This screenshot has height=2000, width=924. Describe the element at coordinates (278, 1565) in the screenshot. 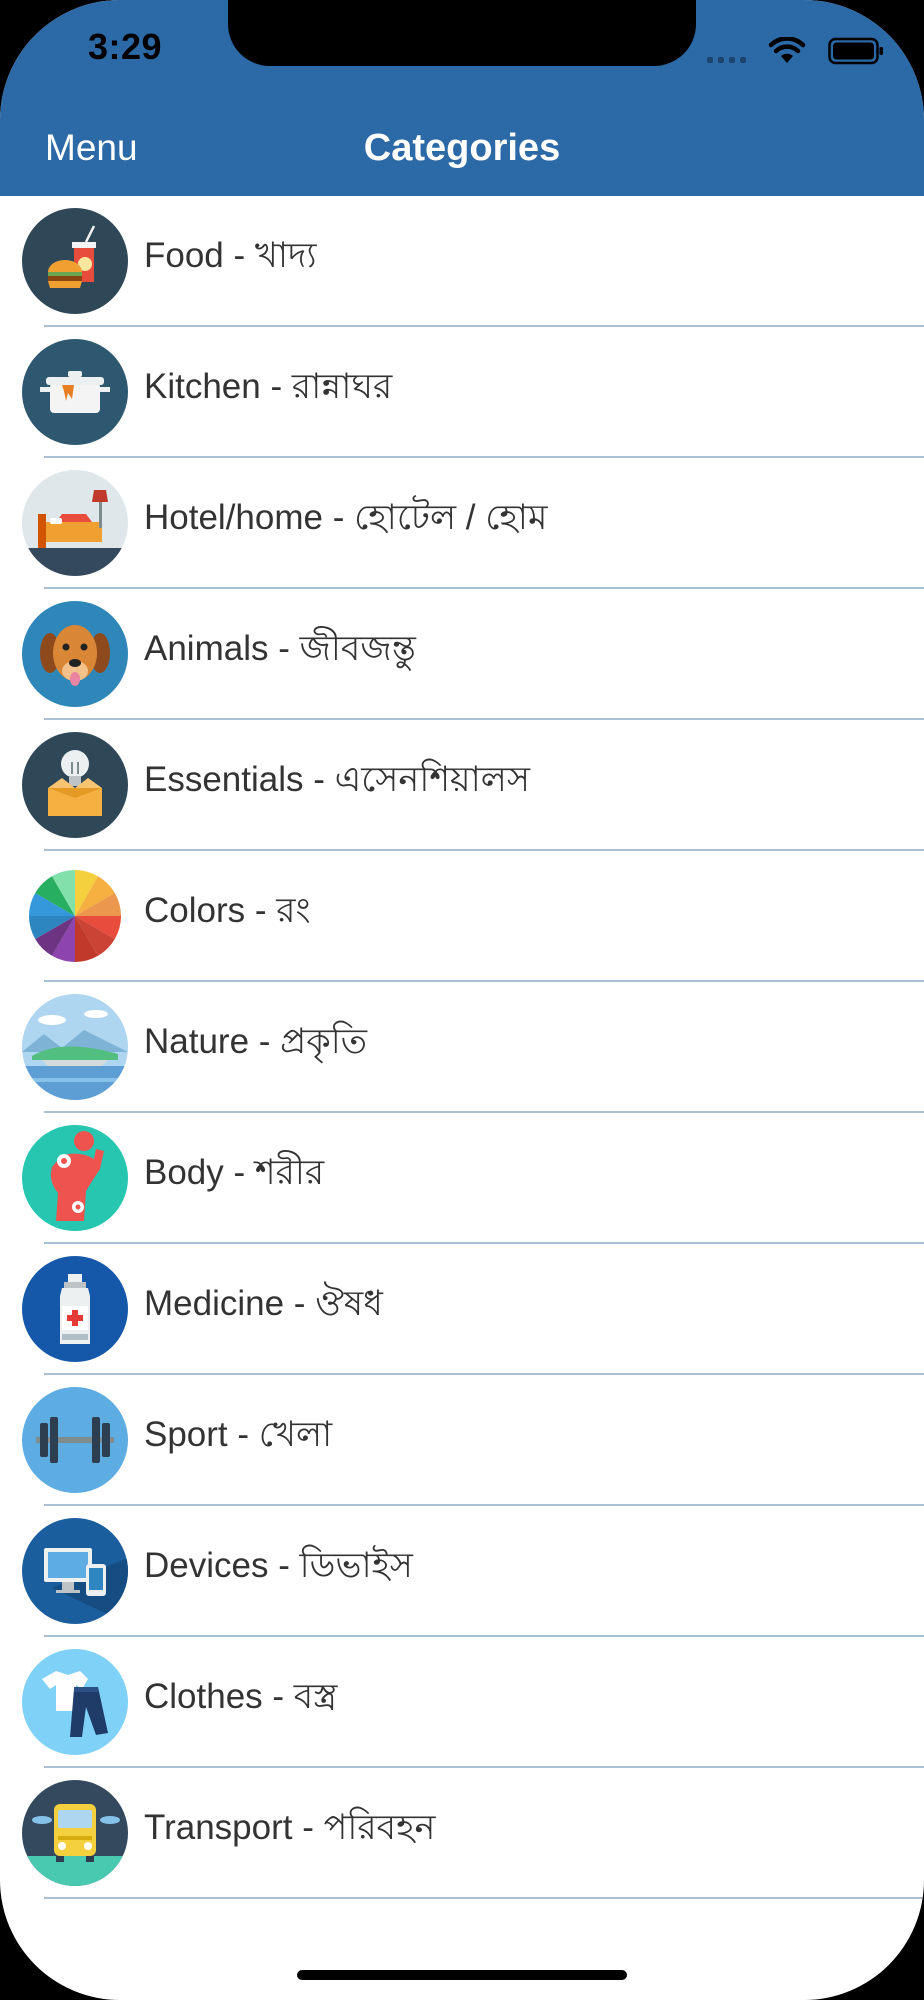

I see `category-label: Devices - ডিভাইস` at that location.